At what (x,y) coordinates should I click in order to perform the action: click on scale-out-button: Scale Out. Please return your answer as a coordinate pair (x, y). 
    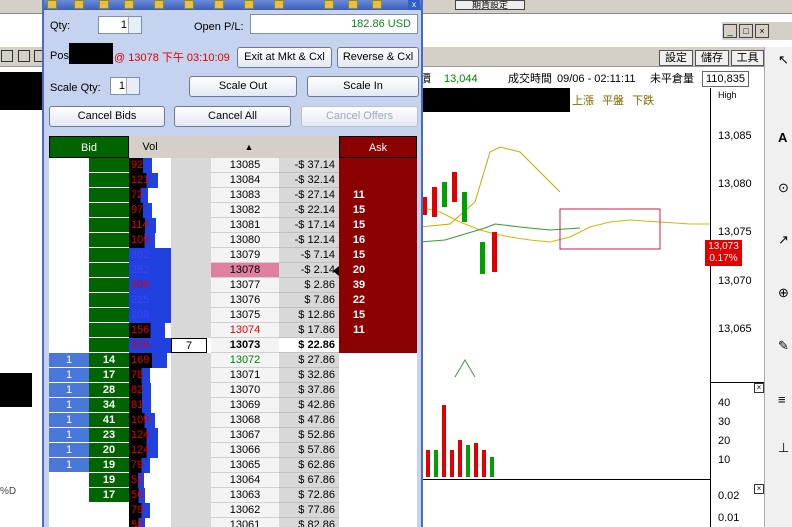
    Looking at the image, I should click on (243, 86).